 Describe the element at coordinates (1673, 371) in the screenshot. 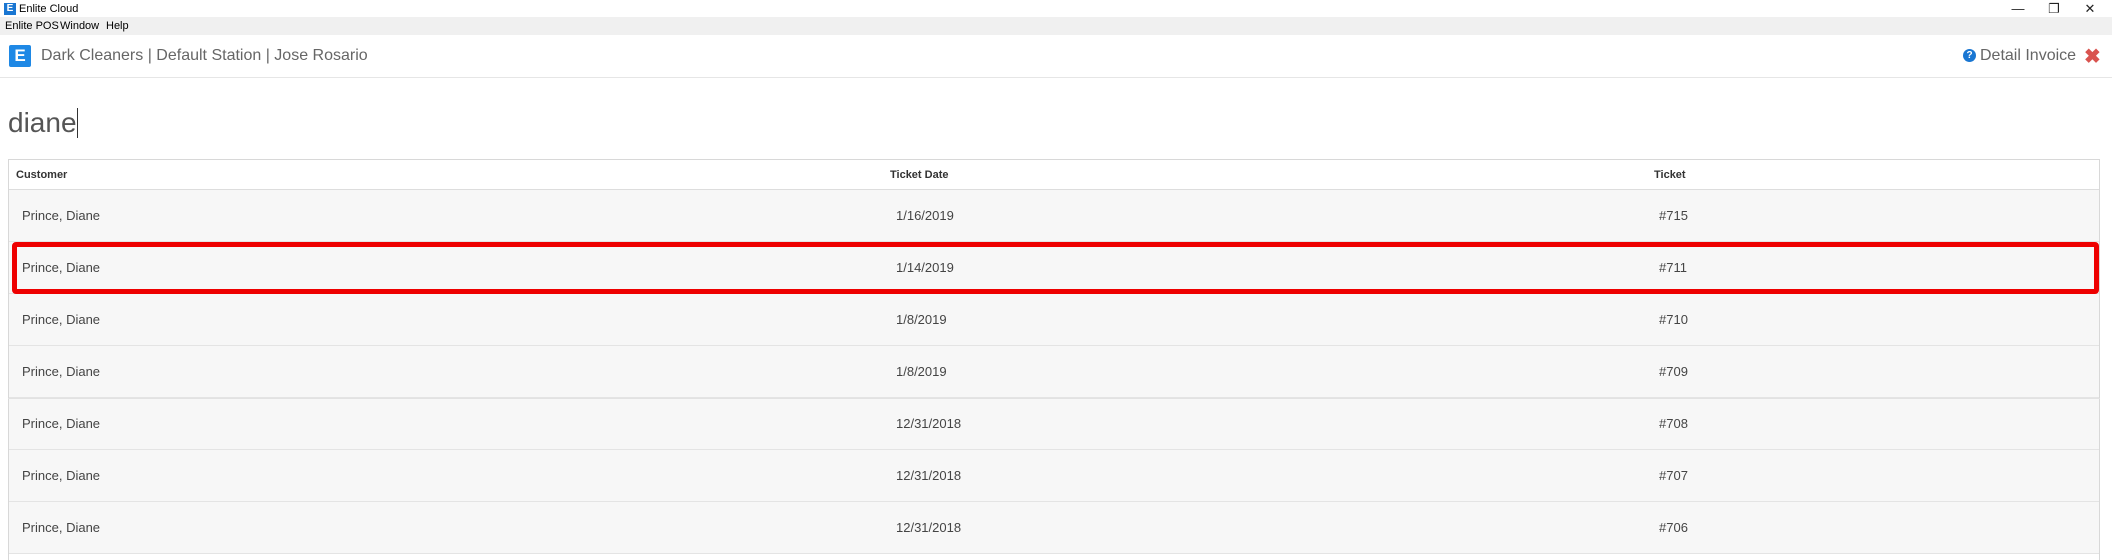

I see `cell-ticket: #709` at that location.